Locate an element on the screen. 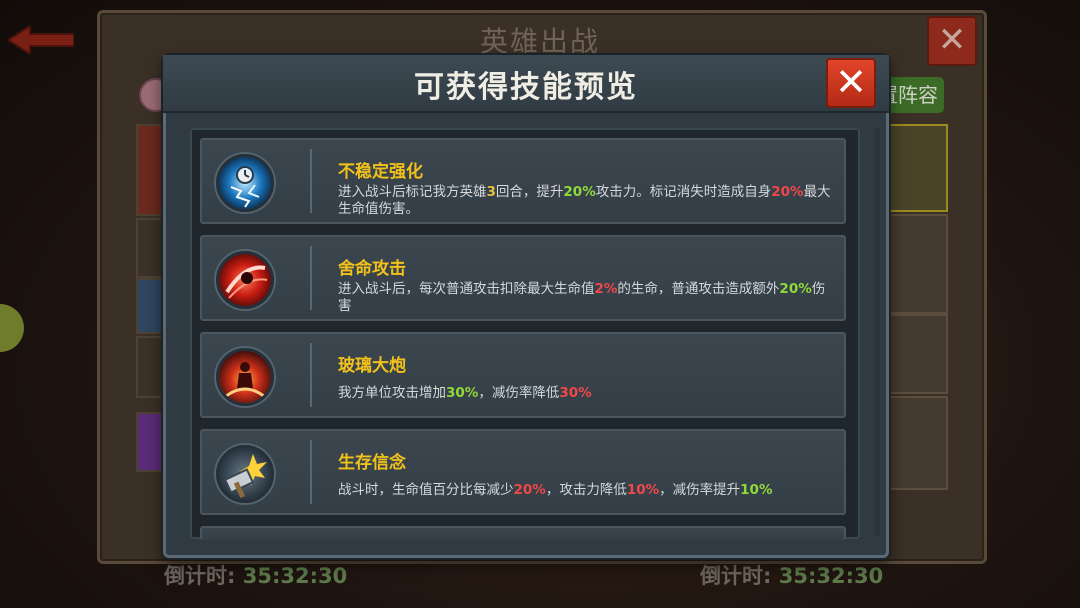 Image resolution: width=1080 pixels, height=608 pixels. background-close-button: ✕ is located at coordinates (952, 41).